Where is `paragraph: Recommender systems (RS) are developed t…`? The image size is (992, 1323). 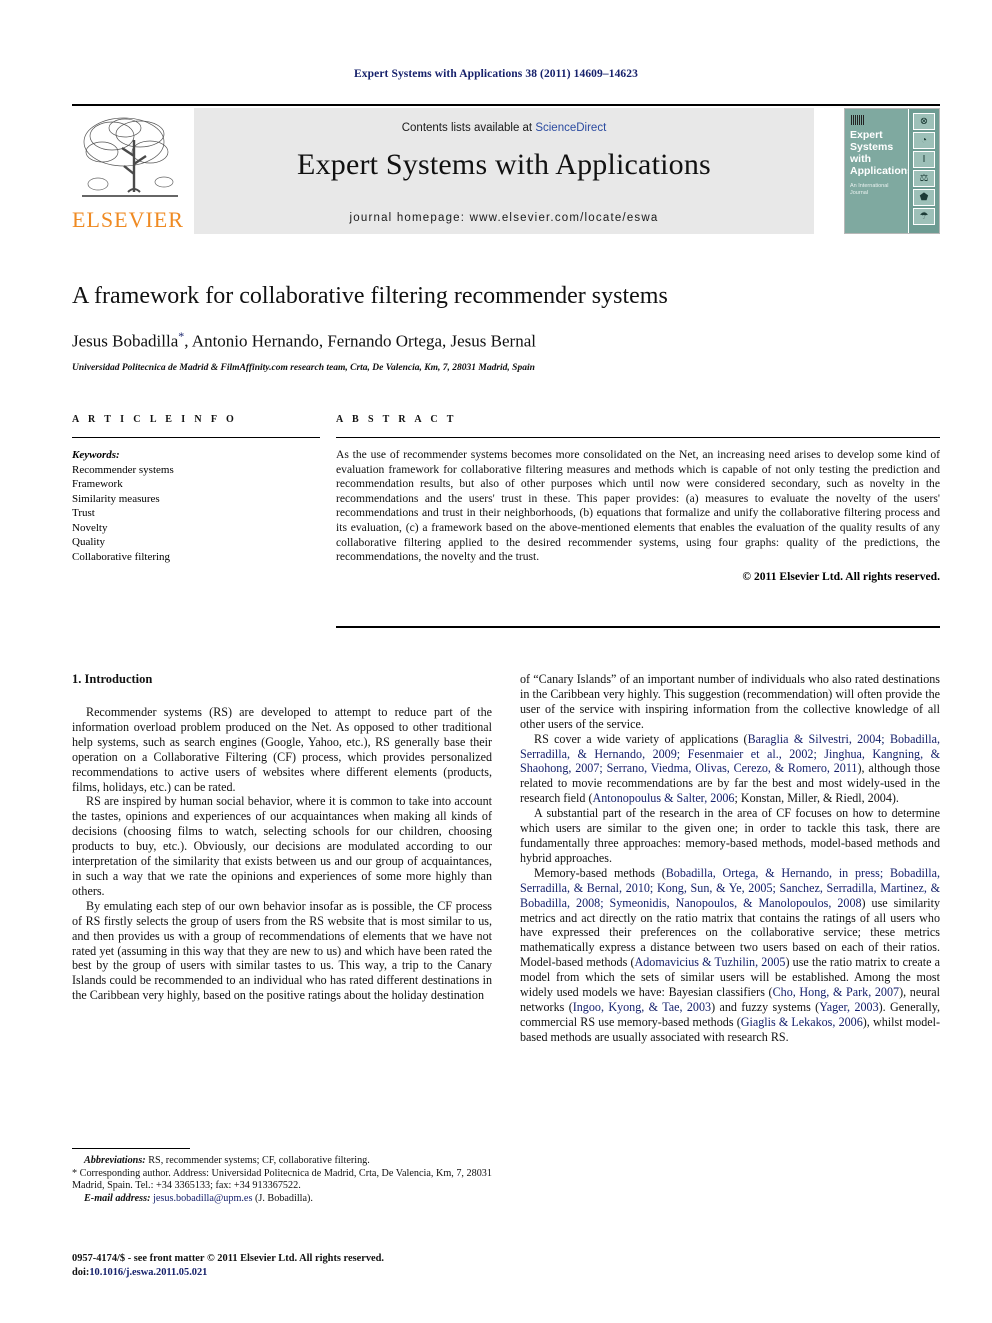 paragraph: Recommender systems (RS) are developed t… is located at coordinates (282, 749).